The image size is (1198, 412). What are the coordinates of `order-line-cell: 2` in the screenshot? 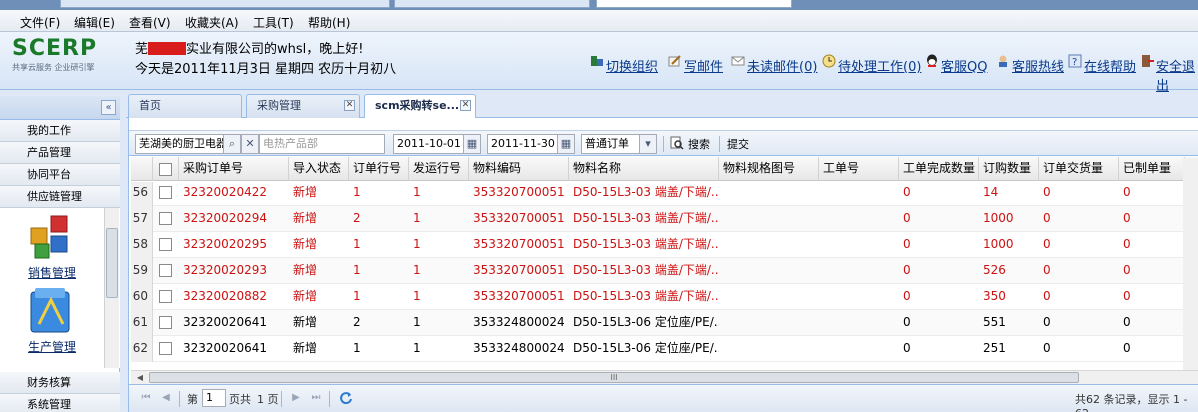 It's located at (357, 218).